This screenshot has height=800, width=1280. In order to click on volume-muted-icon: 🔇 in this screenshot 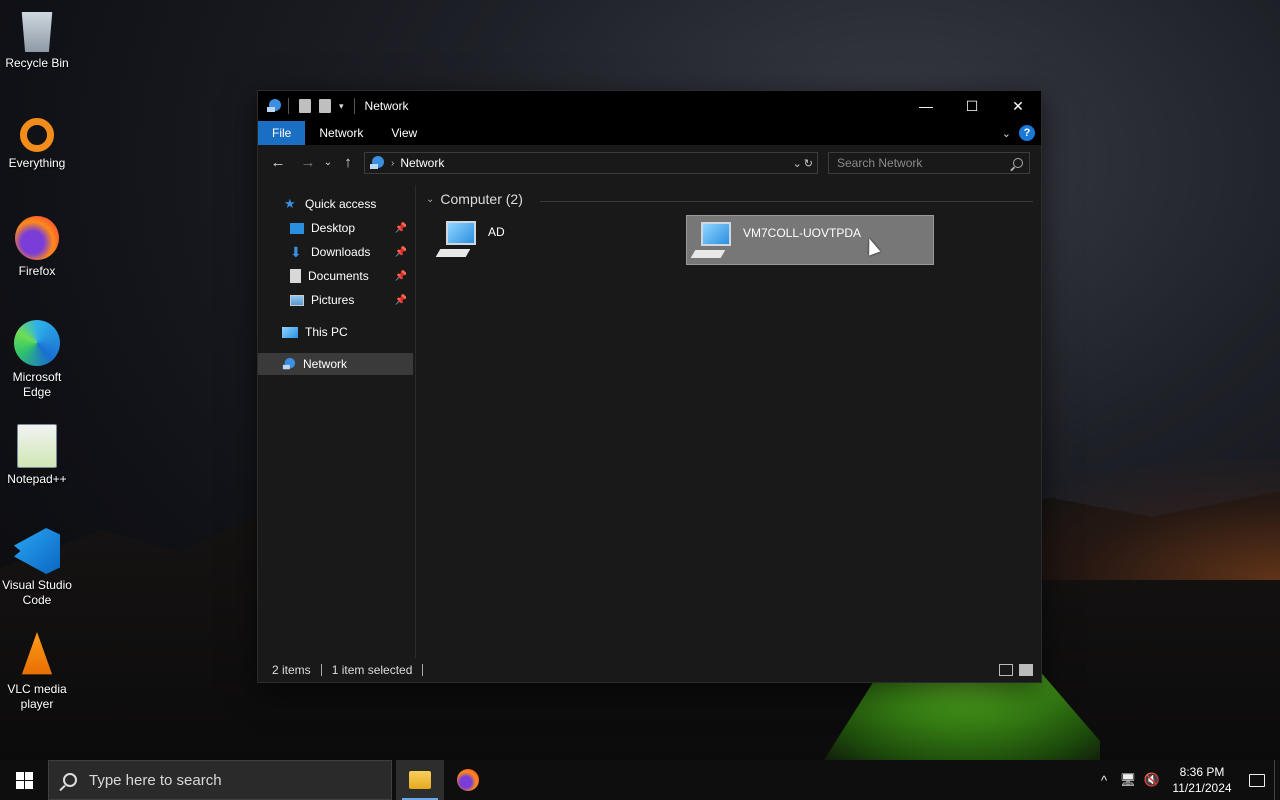, I will do `click(1152, 780)`.